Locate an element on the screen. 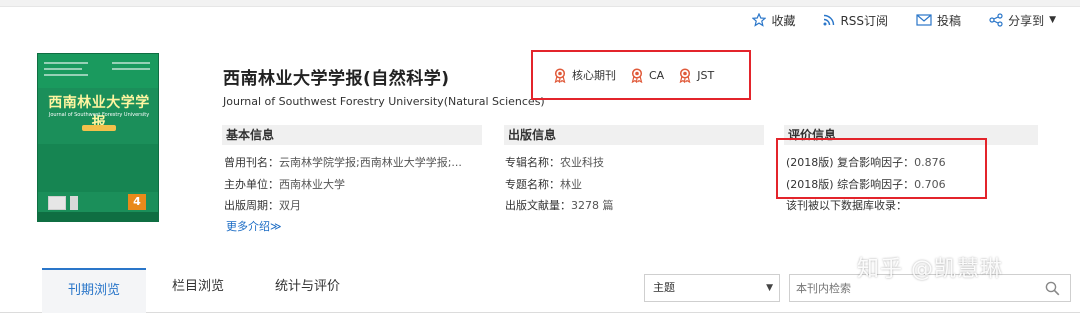 The width and height of the screenshot is (1080, 313). badge-jst: JST is located at coordinates (696, 75).